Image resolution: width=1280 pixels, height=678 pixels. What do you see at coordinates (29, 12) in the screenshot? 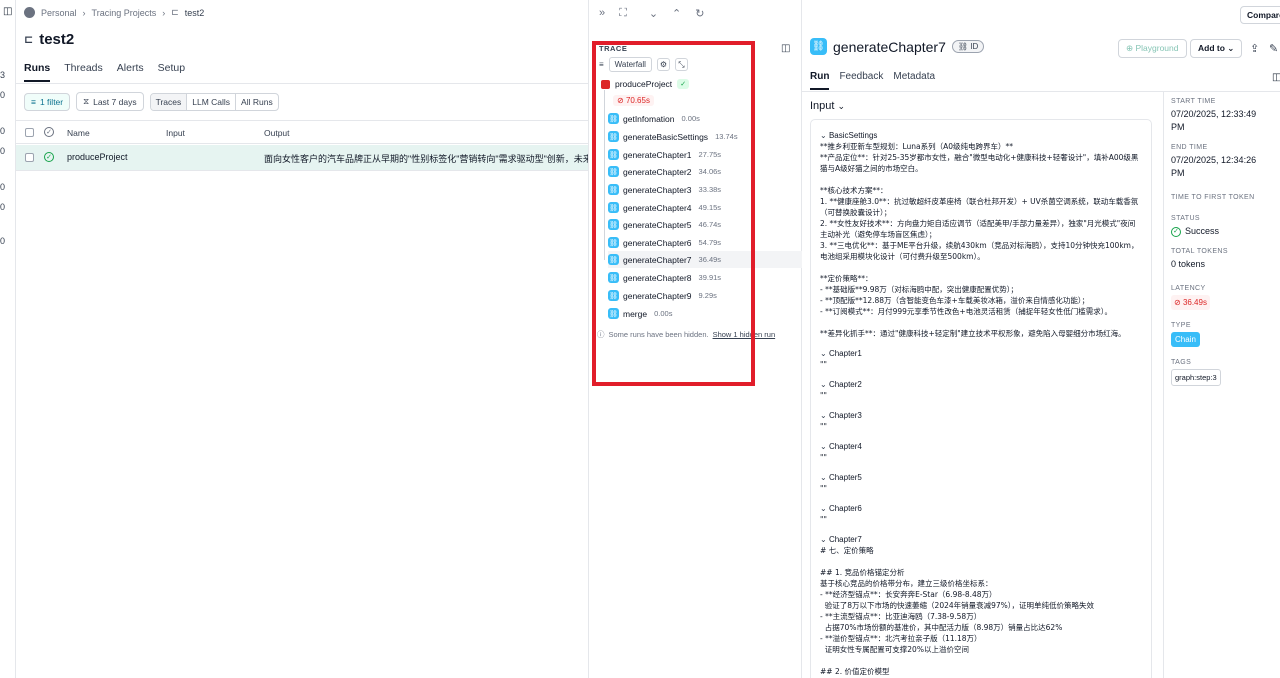
I see `avatar` at bounding box center [29, 12].